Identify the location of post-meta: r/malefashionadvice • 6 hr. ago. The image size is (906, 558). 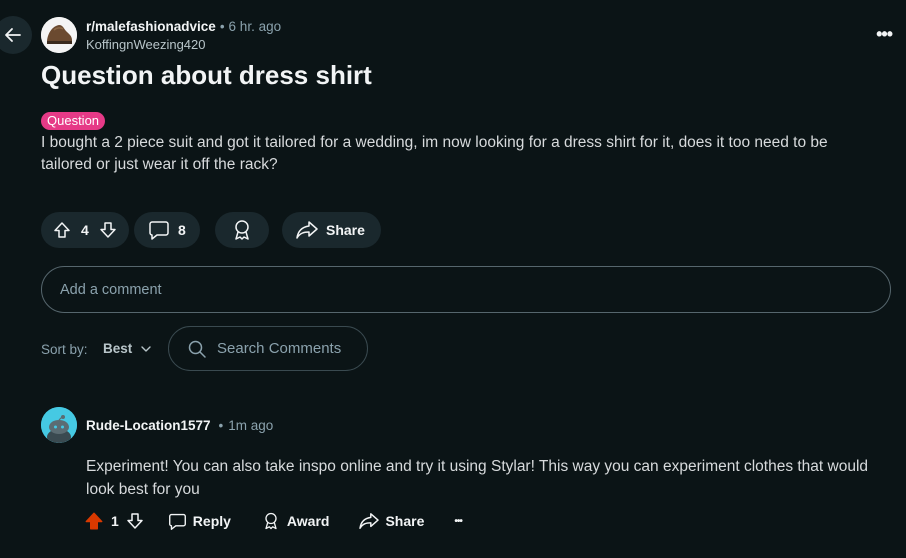
(183, 26).